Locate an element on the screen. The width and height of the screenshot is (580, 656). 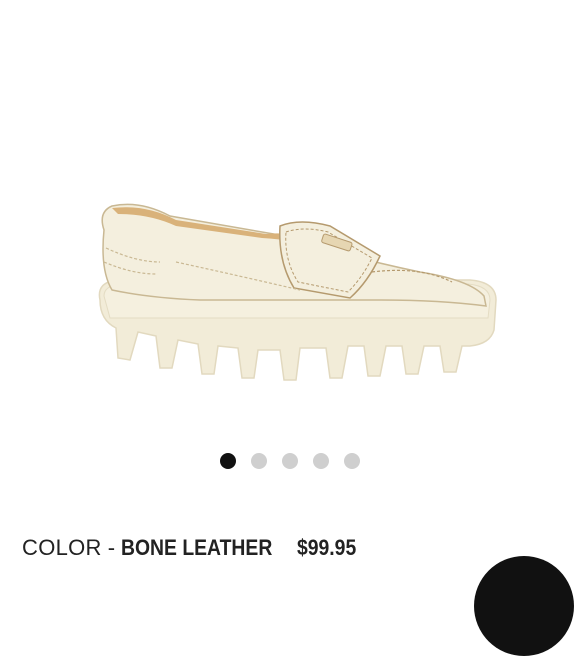
product-info-row: COLOR - BONE LEATHER $99.95 is located at coordinates (193, 548).